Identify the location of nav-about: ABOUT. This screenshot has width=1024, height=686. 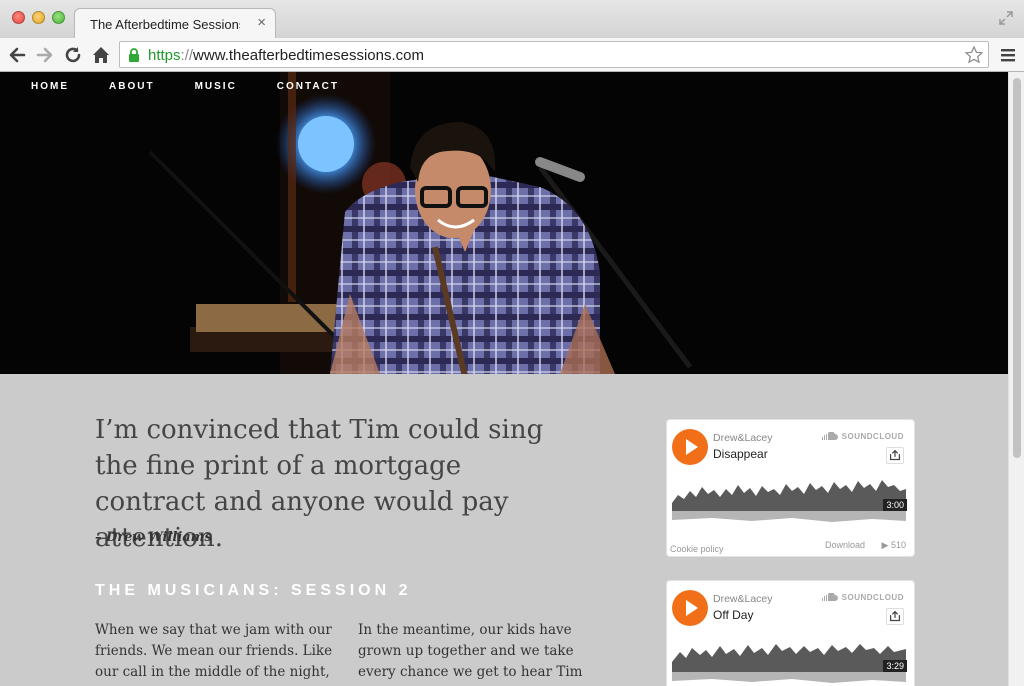
(132, 86).